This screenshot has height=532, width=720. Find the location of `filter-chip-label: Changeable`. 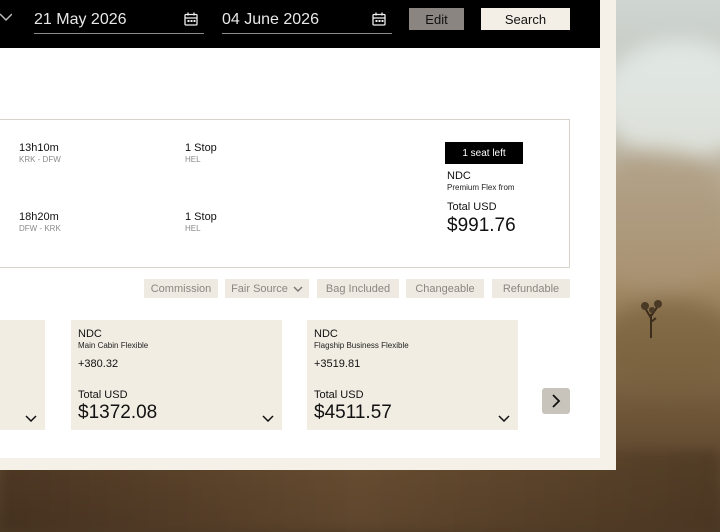

filter-chip-label: Changeable is located at coordinates (445, 288).